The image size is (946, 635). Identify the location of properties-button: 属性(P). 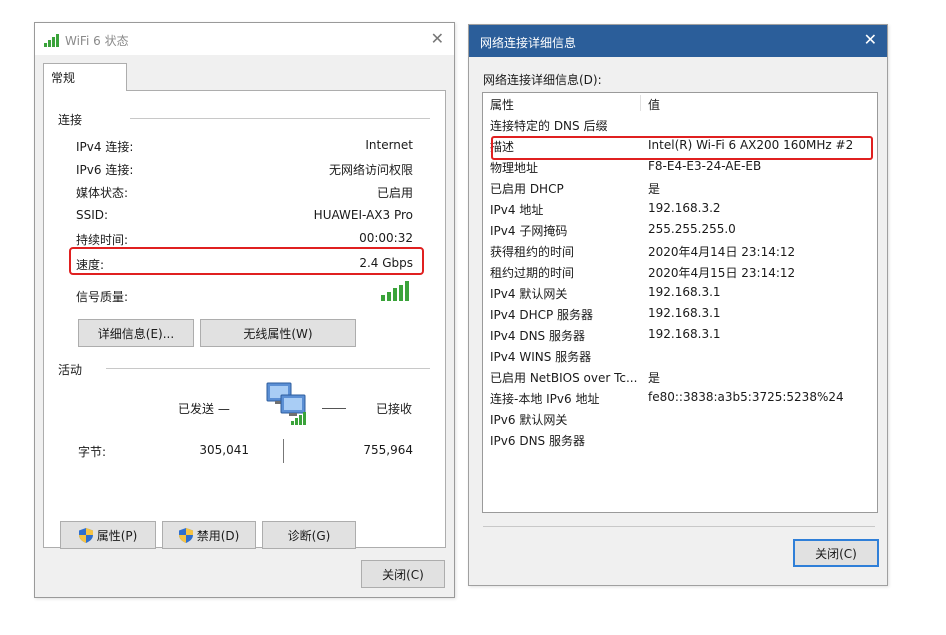
(108, 535).